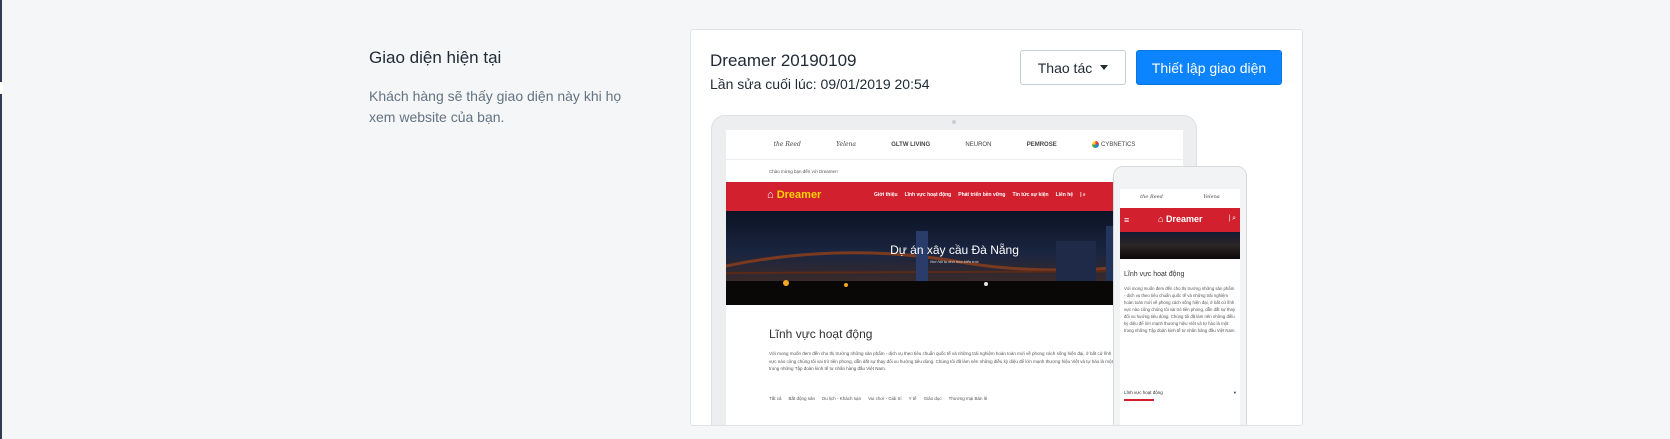 Image resolution: width=1670 pixels, height=439 pixels. Describe the element at coordinates (1139, 400) in the screenshot. I see `mobile-dropdown-underline` at that location.